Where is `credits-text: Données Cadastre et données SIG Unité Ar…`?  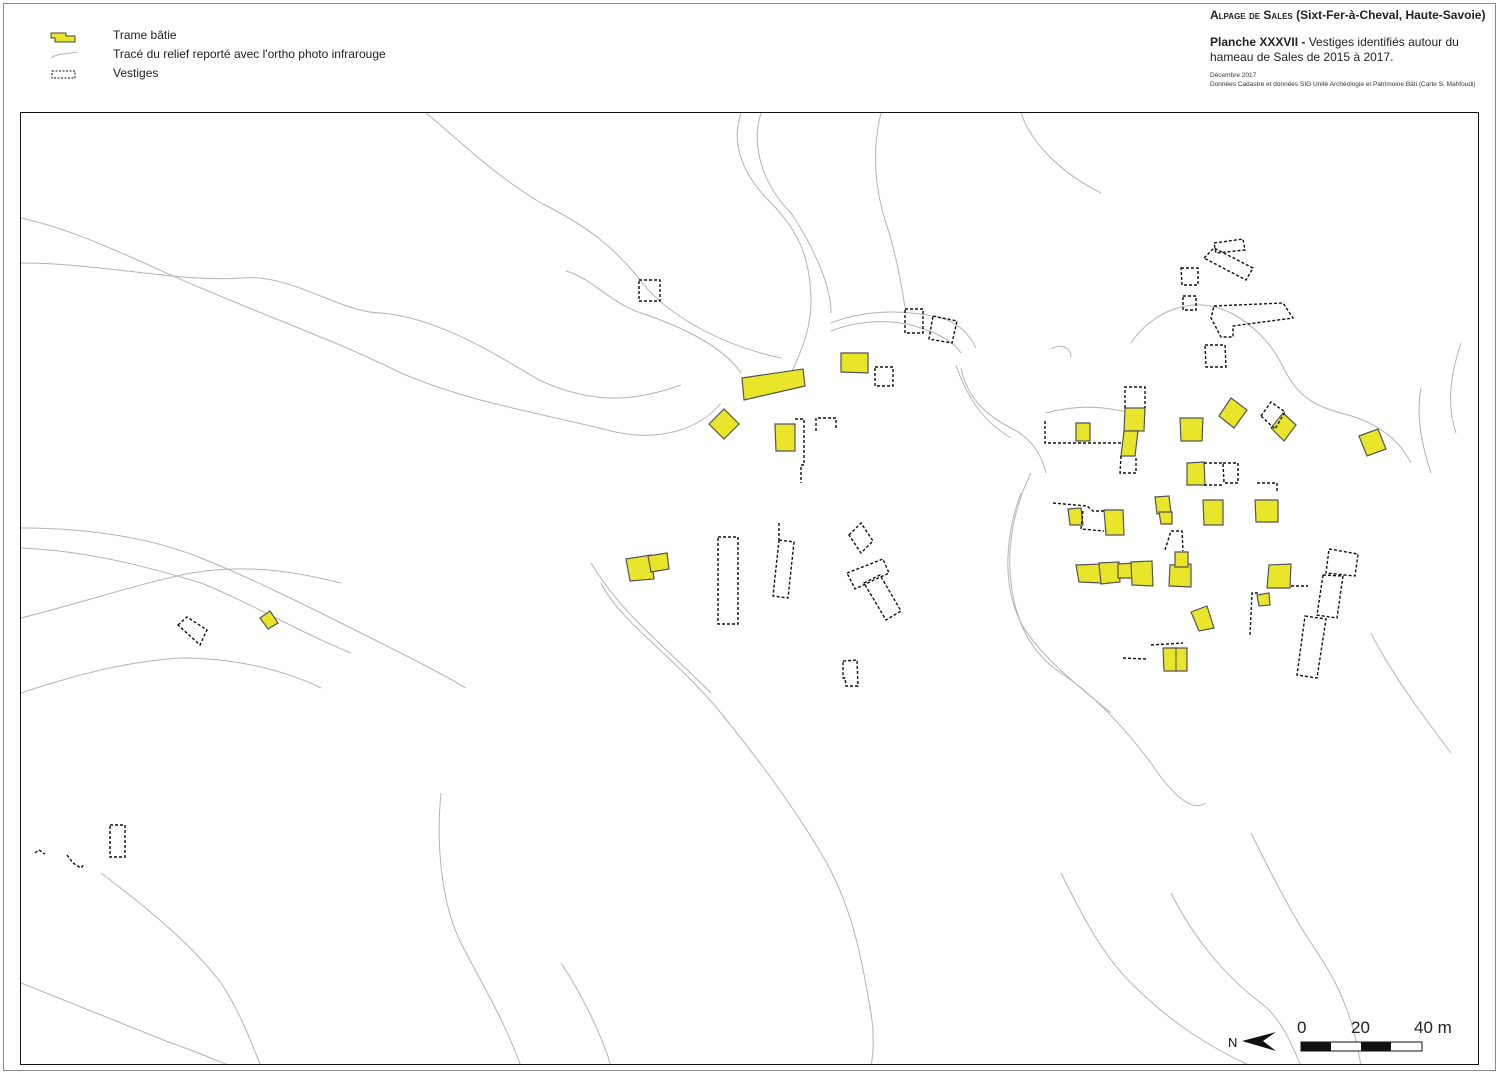 credits-text: Données Cadastre et données SIG Unité Ar… is located at coordinates (1343, 84).